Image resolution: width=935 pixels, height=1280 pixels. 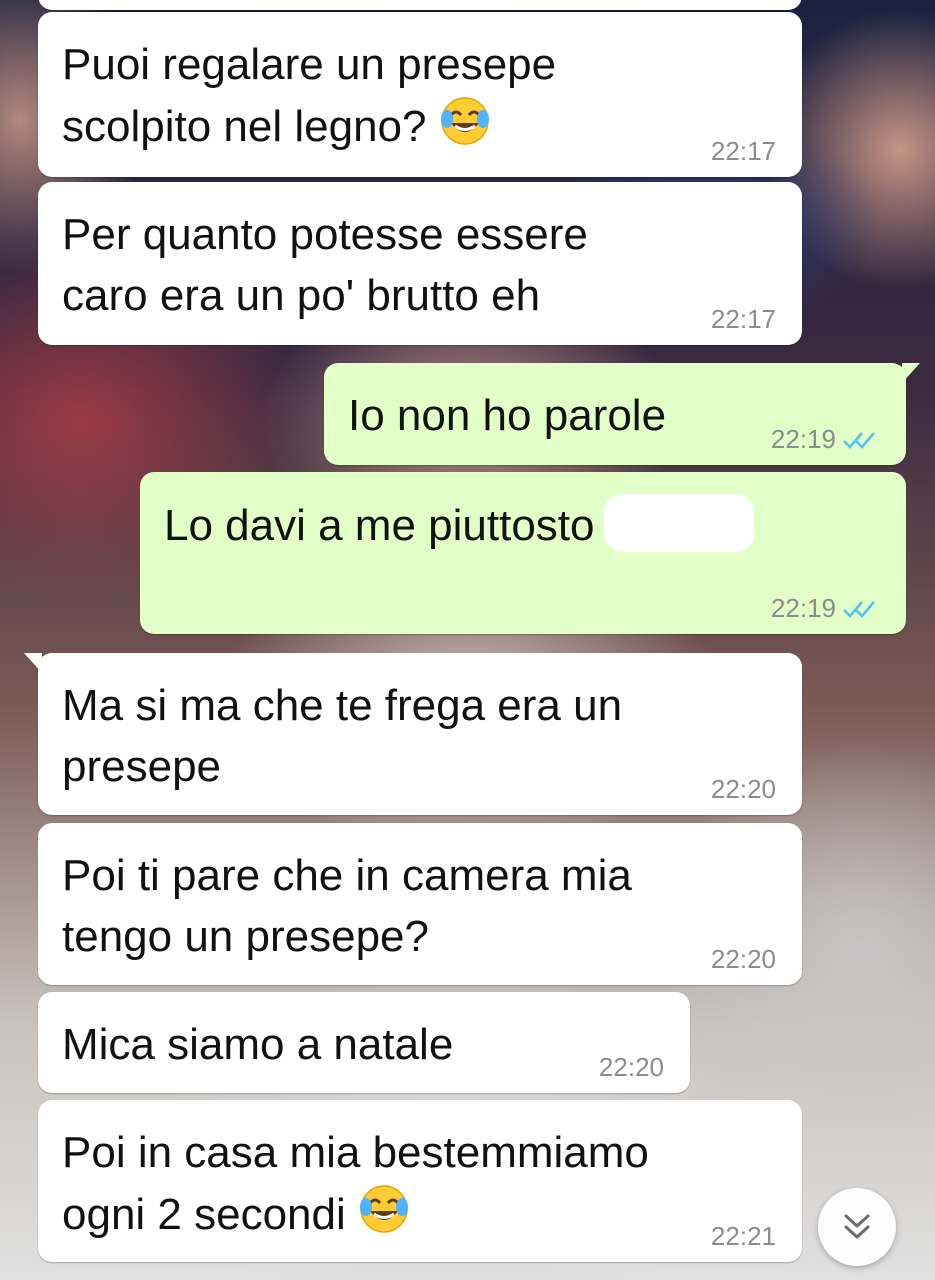 I want to click on message-bubble-incoming: Mica siamo a natale 22:20, so click(x=364, y=1042).